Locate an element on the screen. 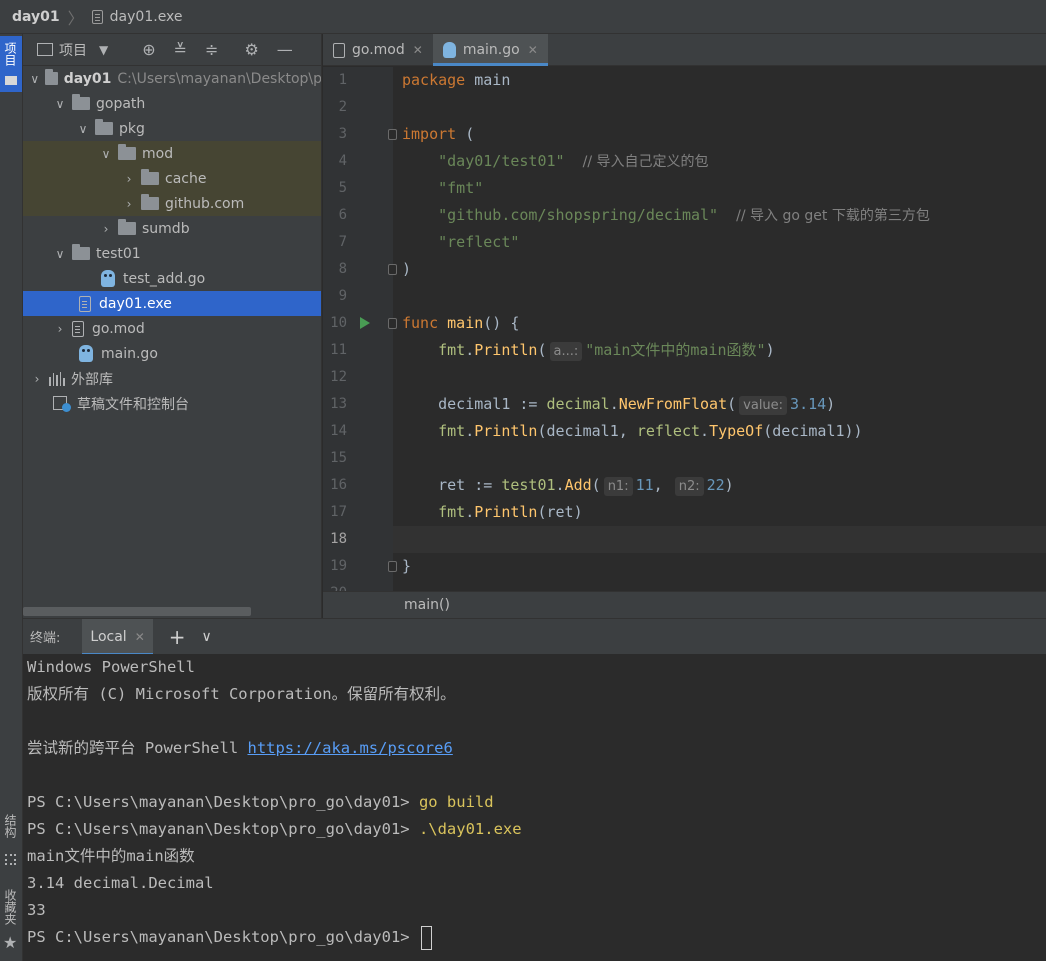 This screenshot has width=1046, height=961. tree-item-pkg: ∨ pkg is located at coordinates (172, 128).